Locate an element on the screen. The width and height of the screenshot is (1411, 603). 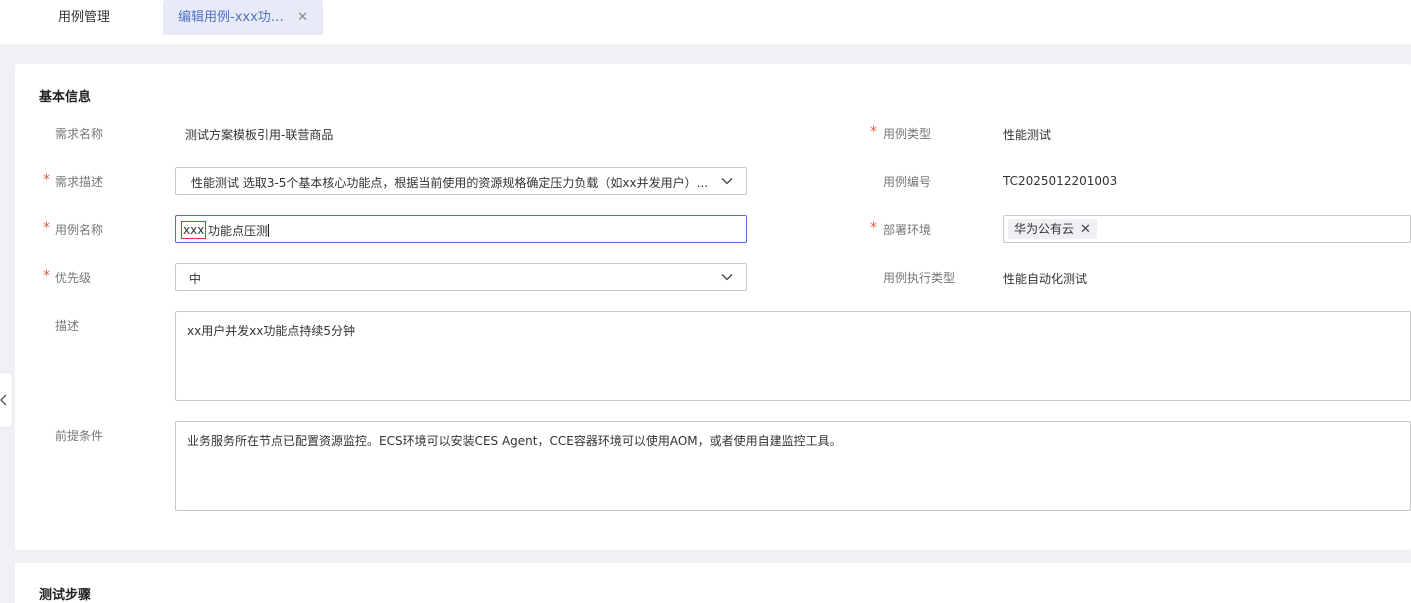
section-title-test-steps: 测试步骤 is located at coordinates (65, 595).